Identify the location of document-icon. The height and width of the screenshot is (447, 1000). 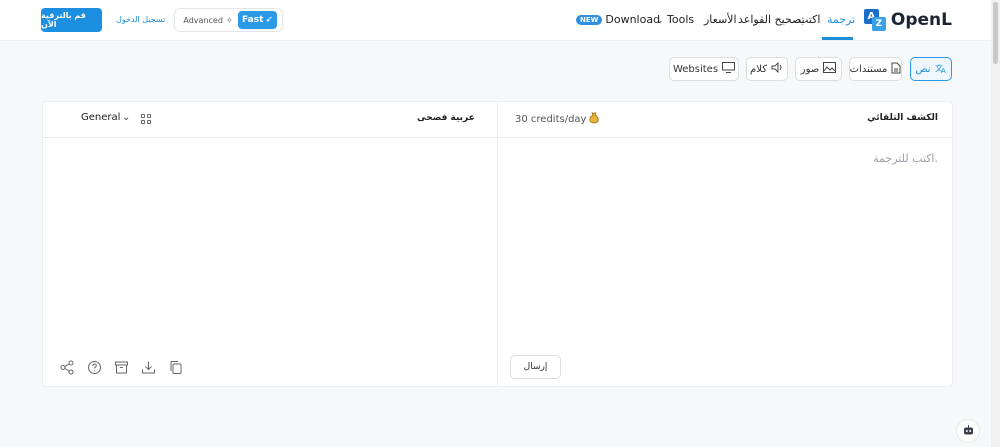
(896, 69).